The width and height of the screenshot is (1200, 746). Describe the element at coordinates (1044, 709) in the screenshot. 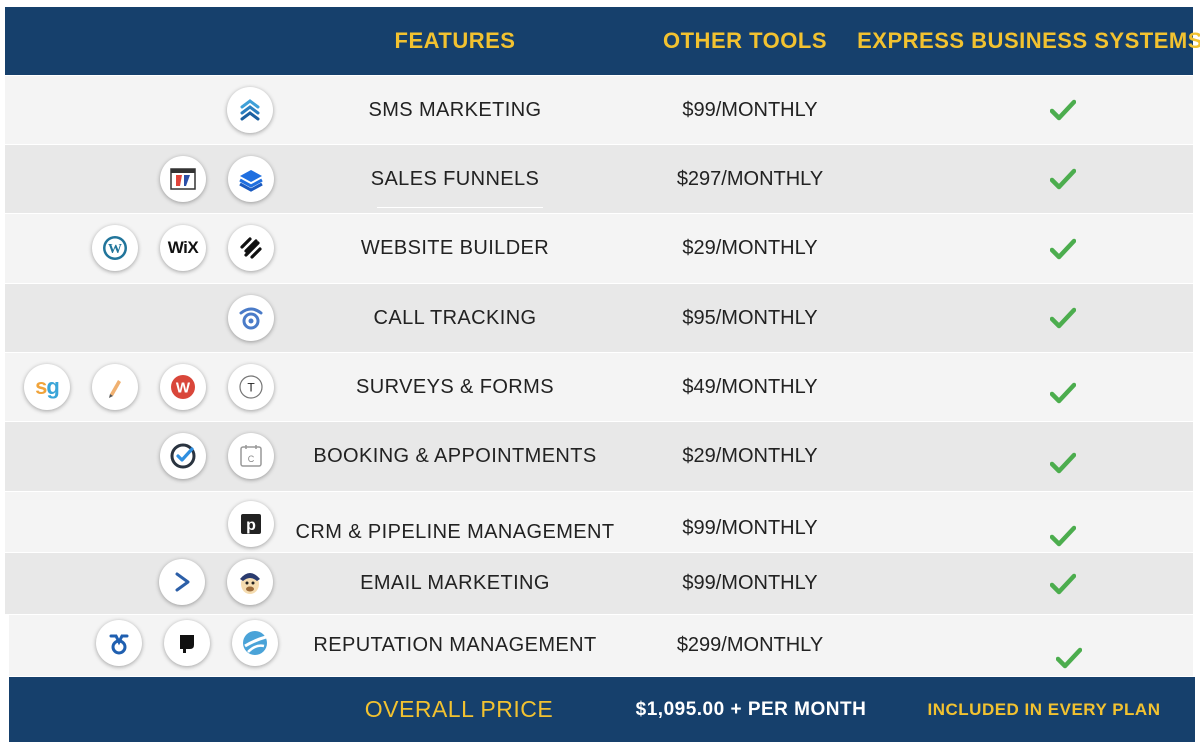

I see `included-in-every-plan-label: INCLUDED IN EVERY PLAN` at that location.